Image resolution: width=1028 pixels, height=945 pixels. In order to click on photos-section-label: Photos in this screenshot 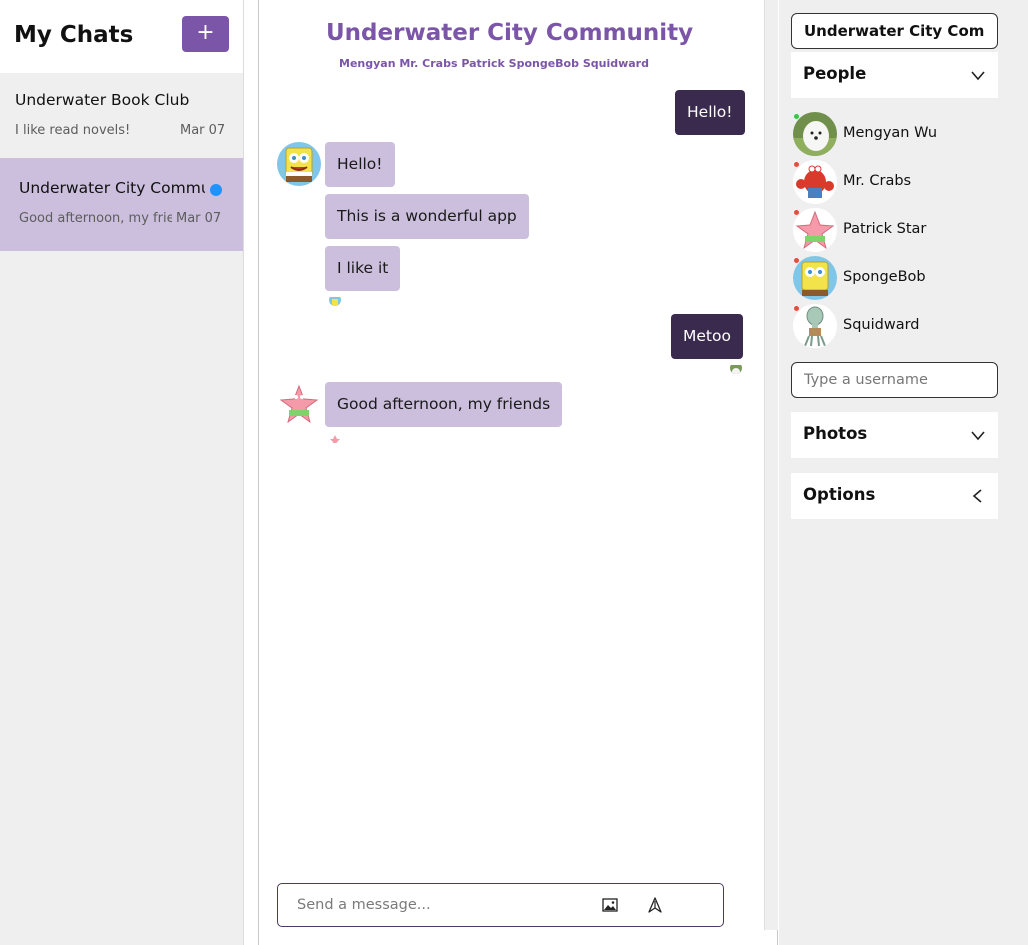, I will do `click(835, 433)`.